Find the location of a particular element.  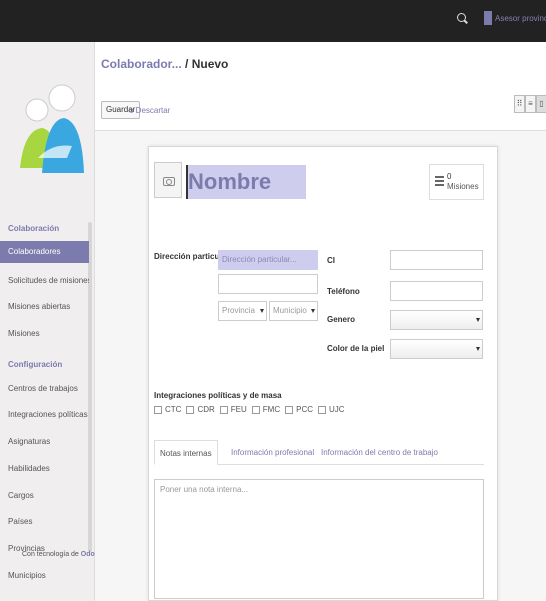

checkbox-feu: FEU is located at coordinates (233, 409).